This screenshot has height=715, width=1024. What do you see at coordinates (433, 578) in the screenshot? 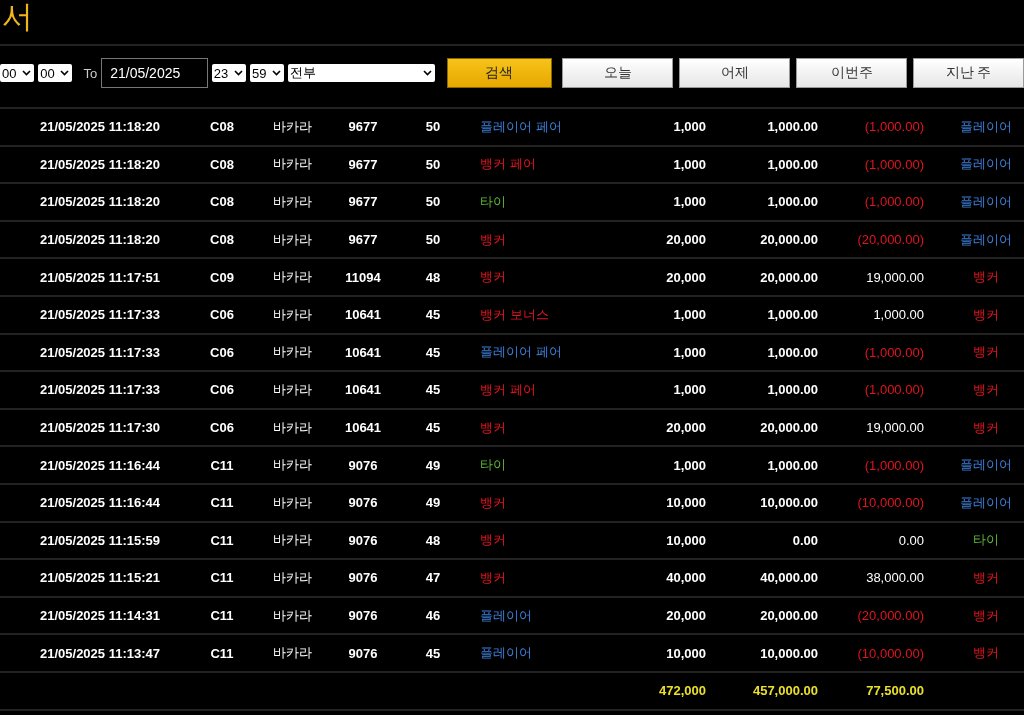
I see `round-cell-text: 47` at bounding box center [433, 578].